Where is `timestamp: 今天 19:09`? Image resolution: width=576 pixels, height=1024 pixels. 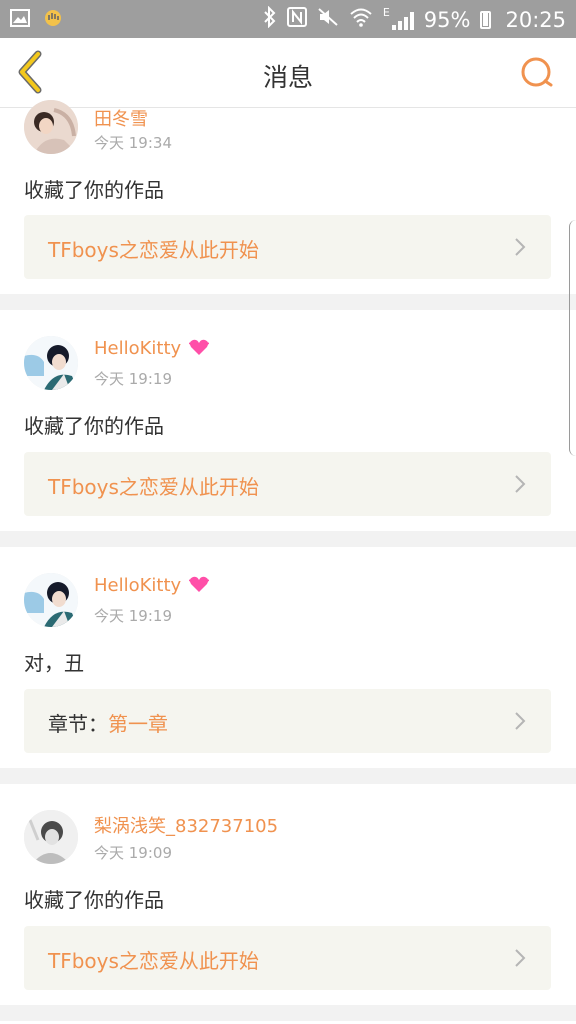
timestamp: 今天 19:09 is located at coordinates (133, 853).